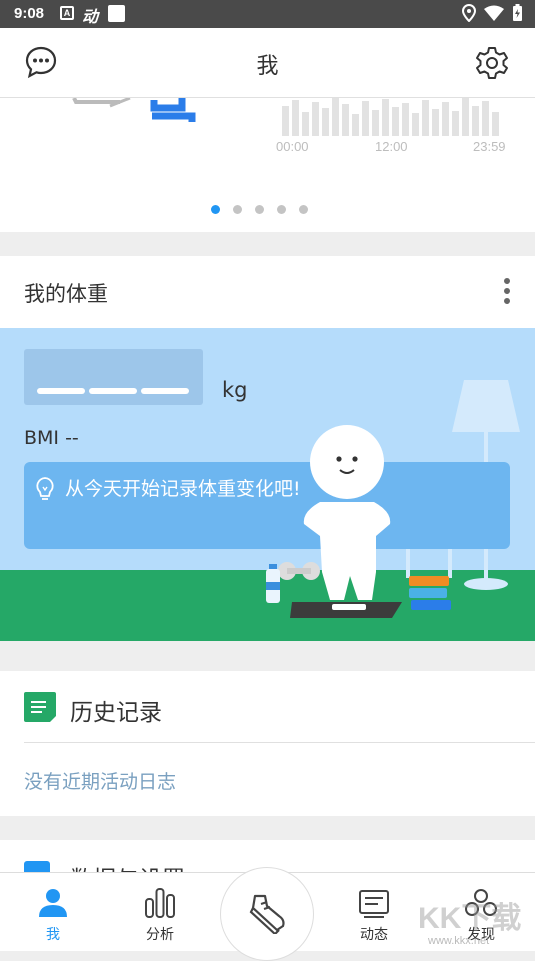 The height and width of the screenshot is (961, 535). Describe the element at coordinates (267, 292) in the screenshot. I see `weight-card-header: 我的体重` at that location.